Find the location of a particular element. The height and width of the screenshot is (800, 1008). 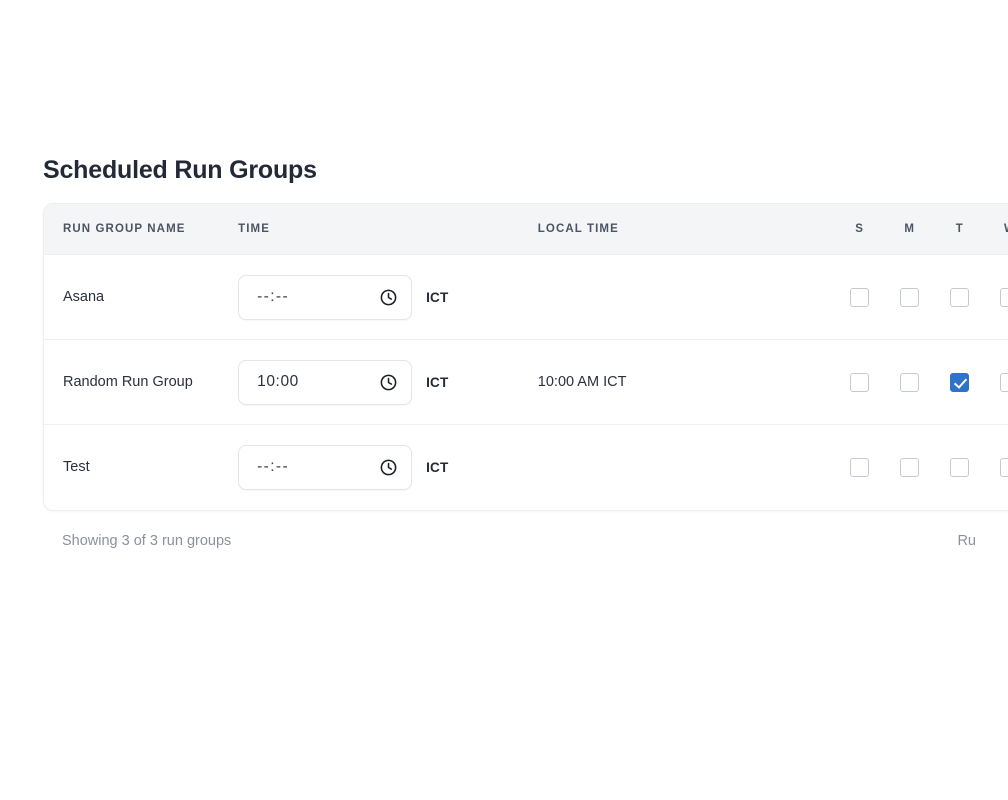

time-cell: 10:00 ICT is located at coordinates (388, 382).